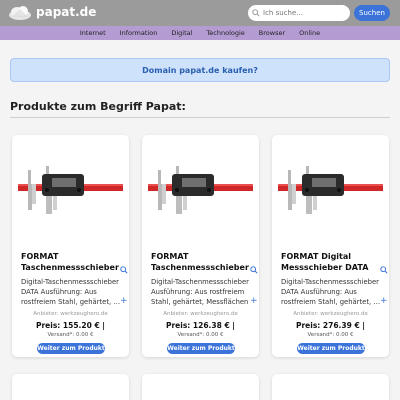 The image size is (400, 400). Describe the element at coordinates (20, 13) in the screenshot. I see `cloud-logo-icon` at that location.